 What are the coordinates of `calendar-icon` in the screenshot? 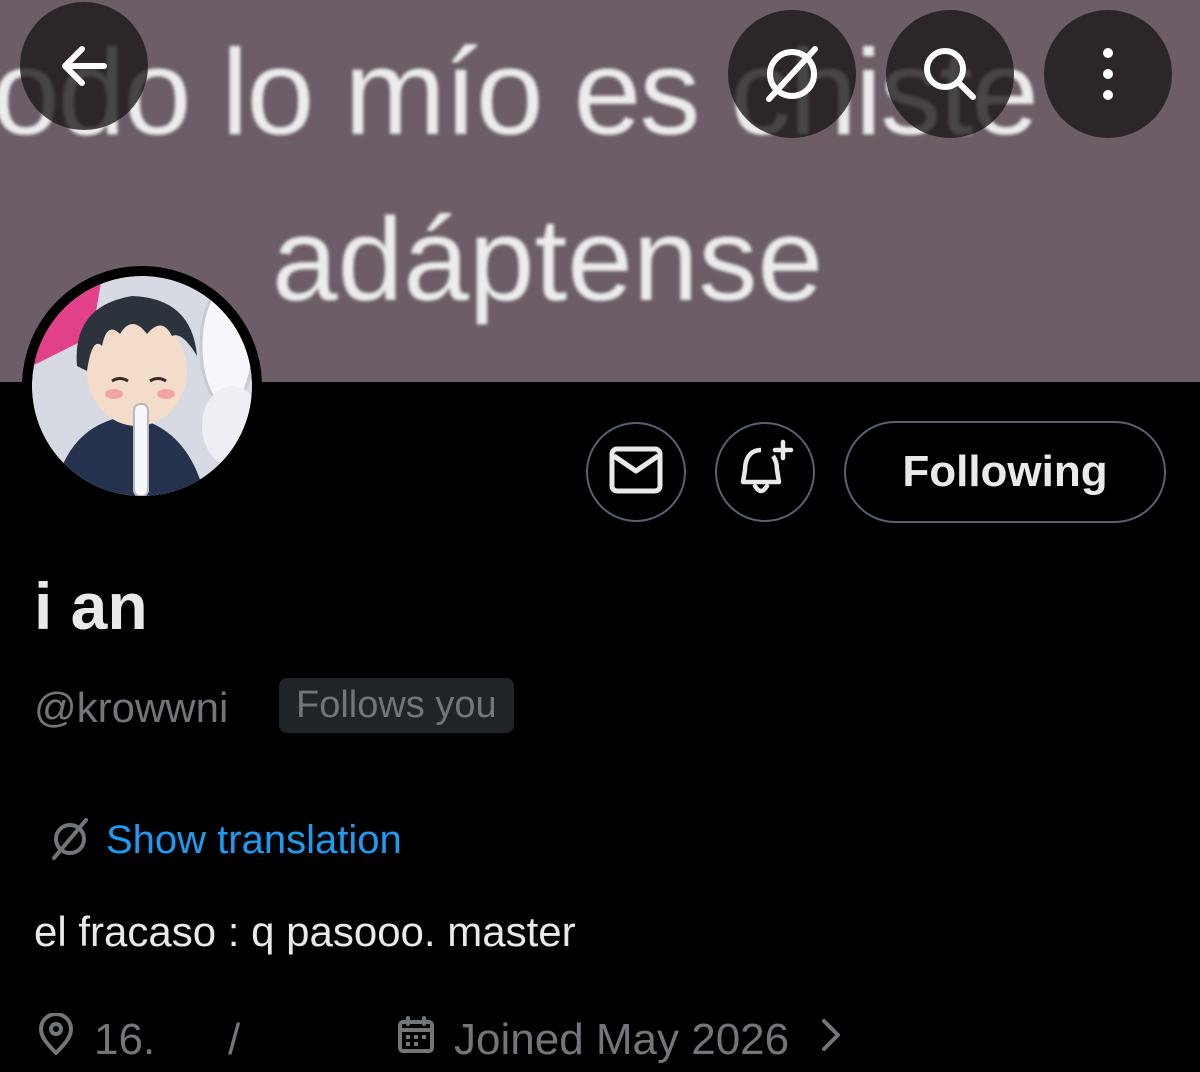 It's located at (416, 1040).